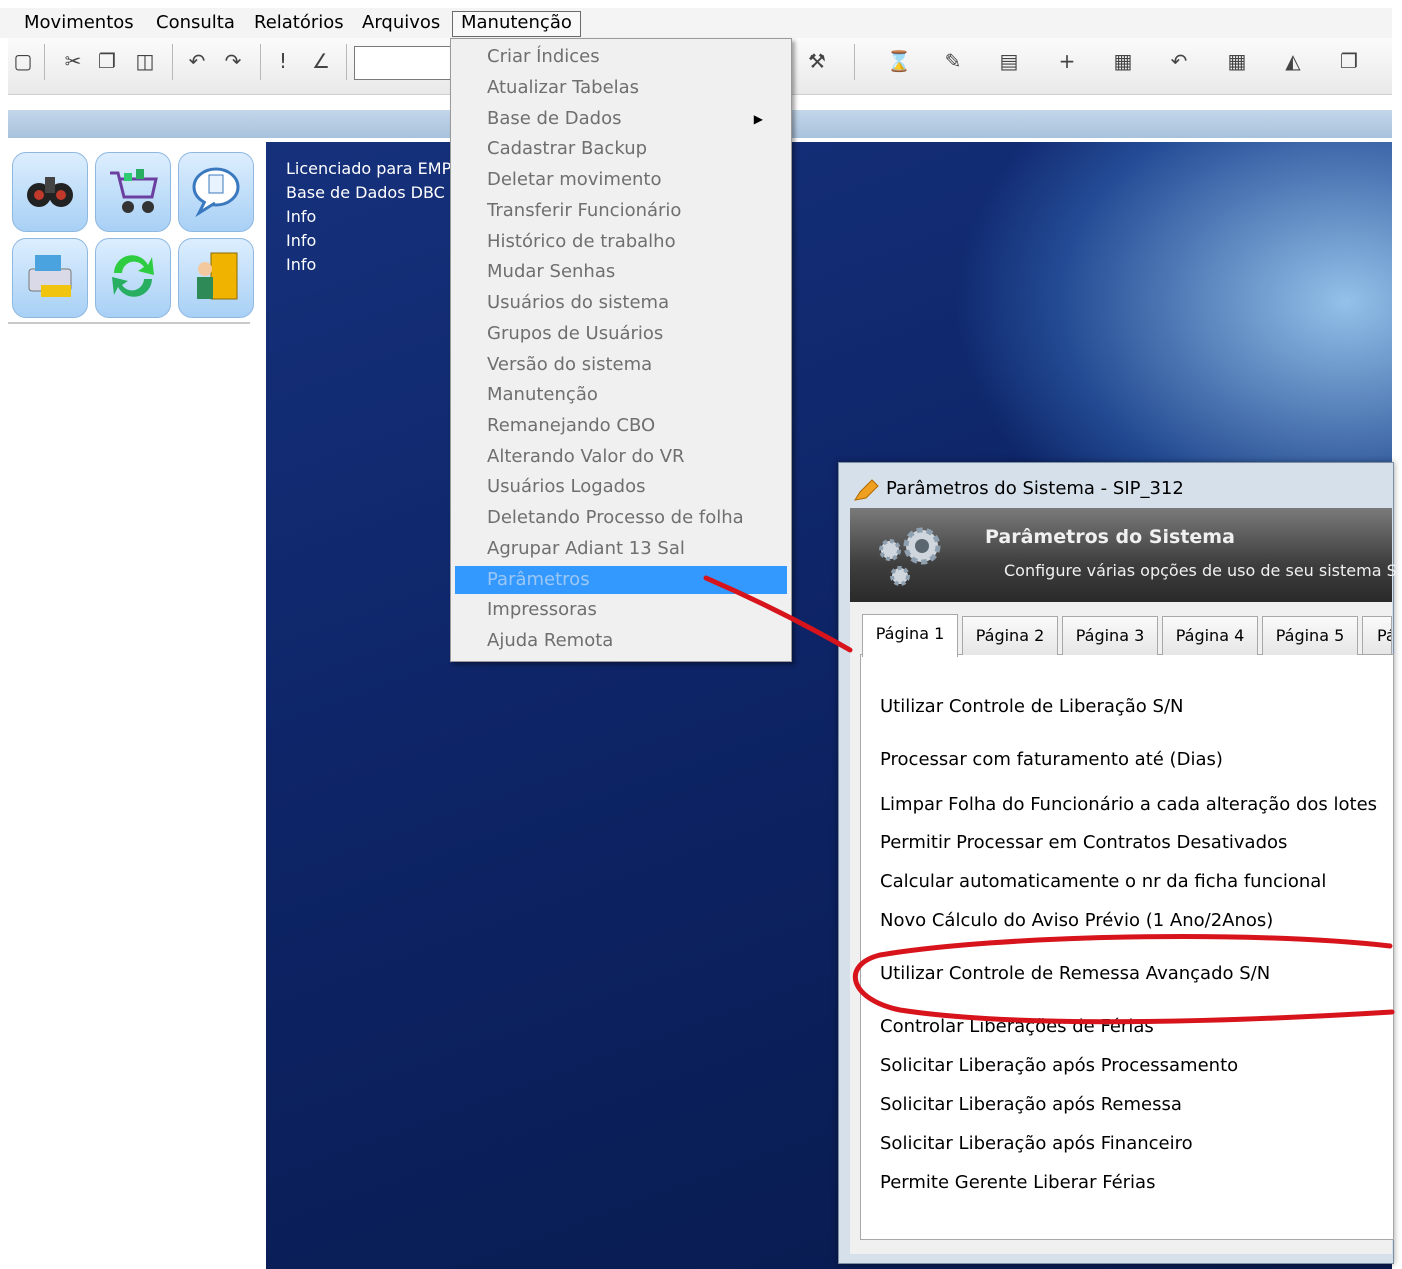 The height and width of the screenshot is (1269, 1402). What do you see at coordinates (1123, 979) in the screenshot?
I see `annotation-circle` at bounding box center [1123, 979].